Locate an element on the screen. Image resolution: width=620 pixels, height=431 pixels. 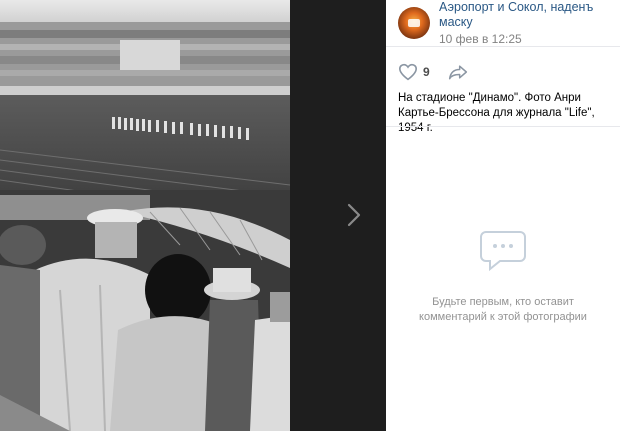
share-arrow-icon is located at coordinates (457, 72).